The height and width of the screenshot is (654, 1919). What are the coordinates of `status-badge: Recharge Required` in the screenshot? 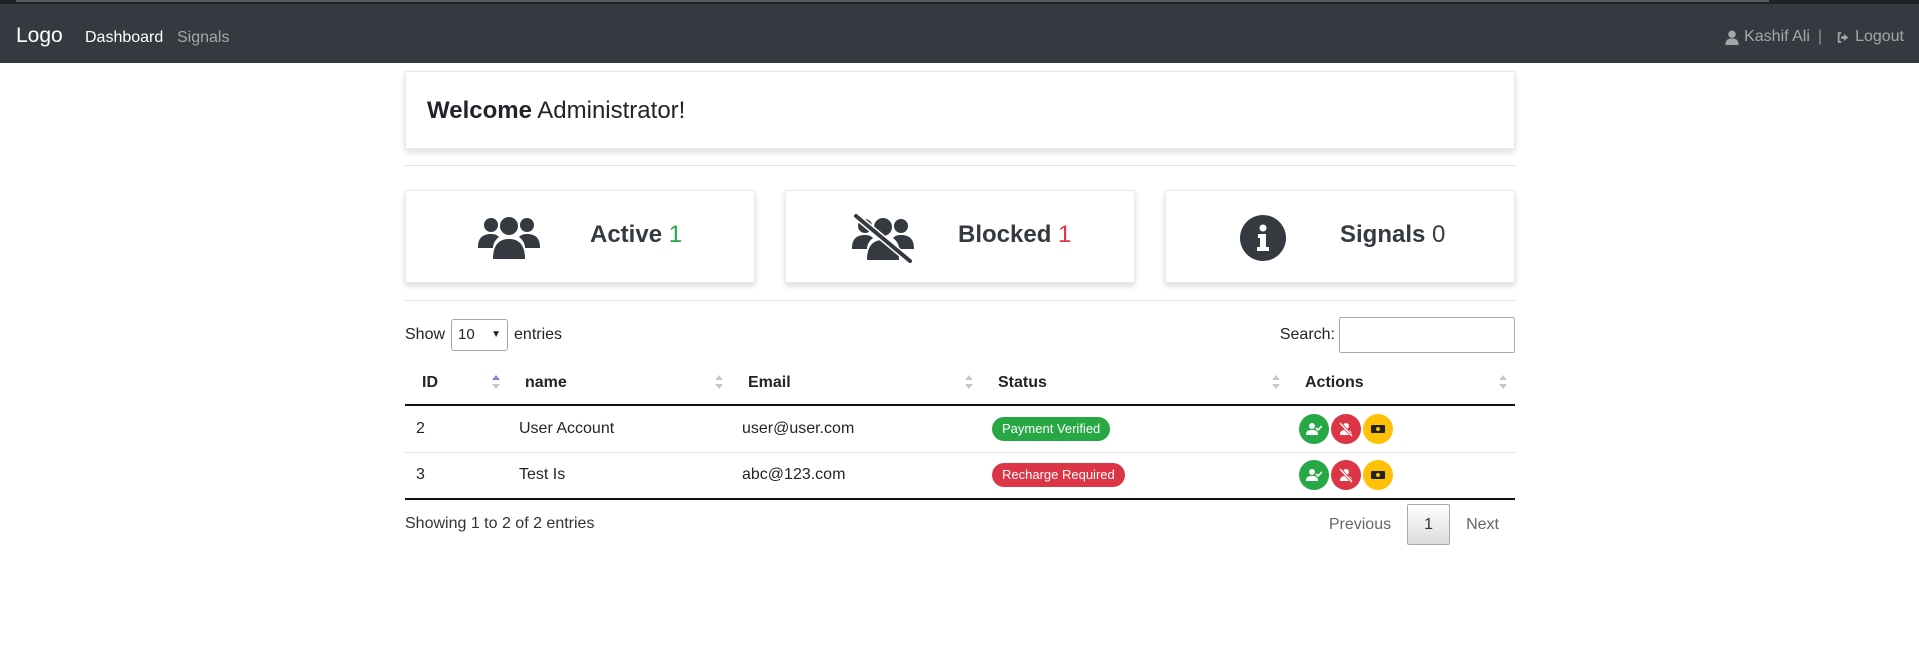 It's located at (1058, 475).